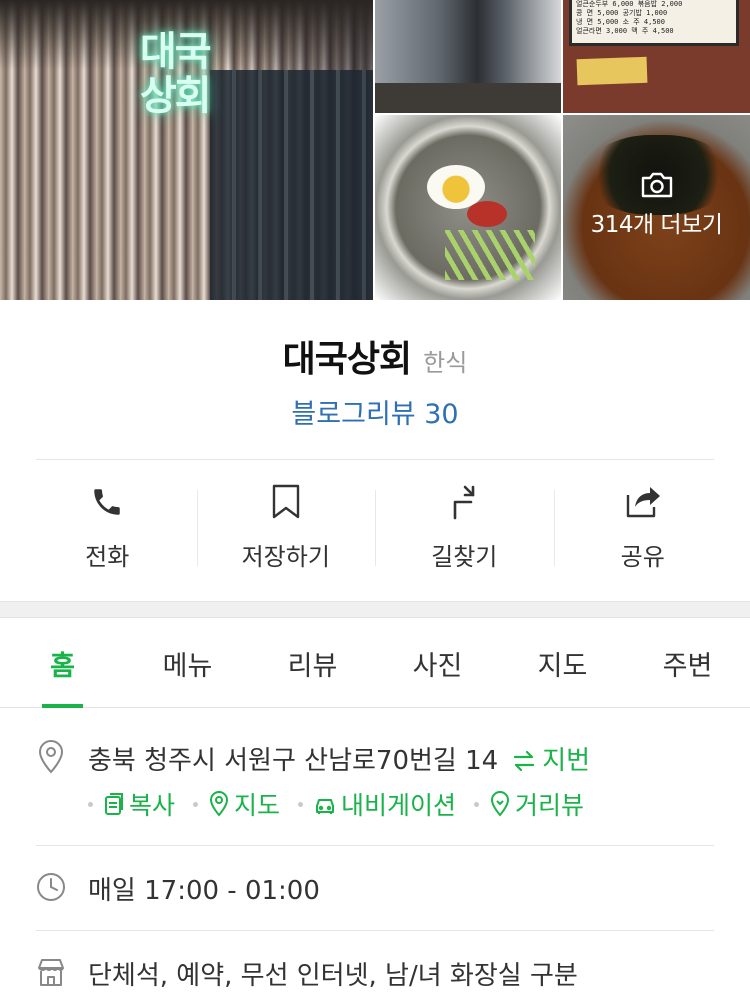  I want to click on map-label: 지도, so click(257, 805).